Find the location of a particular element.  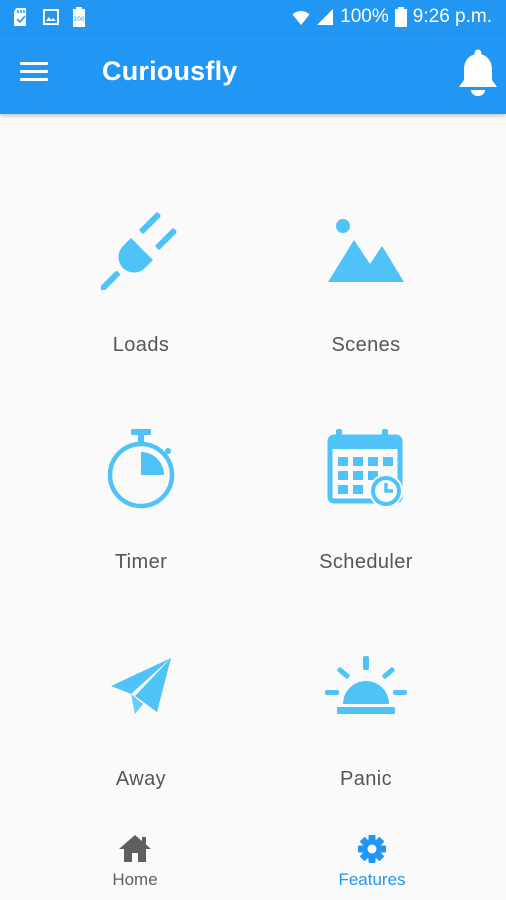

feature-scheduler: Scheduler is located at coordinates (366, 517).